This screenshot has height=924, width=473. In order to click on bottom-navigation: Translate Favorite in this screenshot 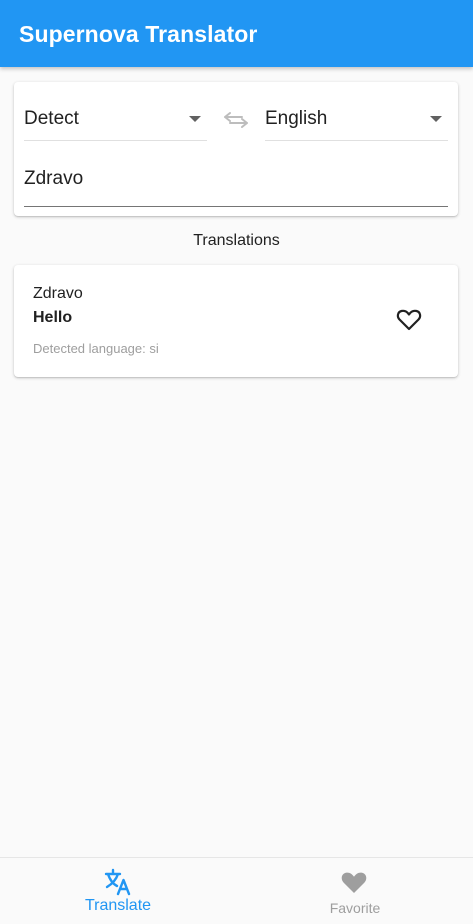, I will do `click(236, 890)`.